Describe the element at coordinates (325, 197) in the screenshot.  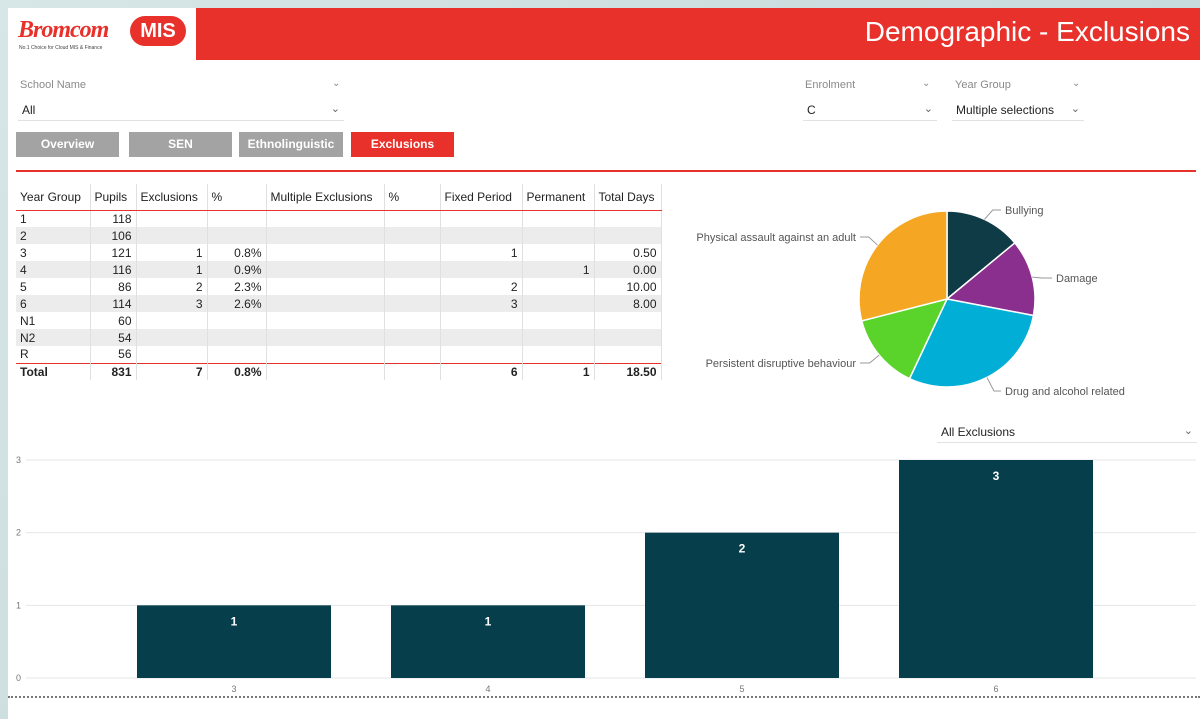
I see `col-header: Multiple Exclusions` at that location.